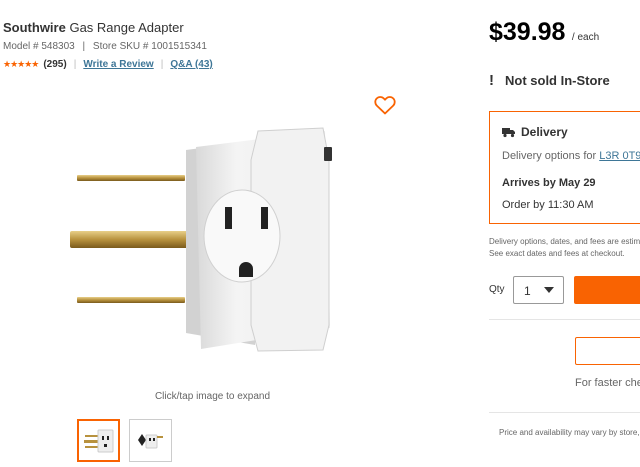 This screenshot has height=467, width=640. What do you see at coordinates (527, 32) in the screenshot?
I see `price-amount: $39.98` at bounding box center [527, 32].